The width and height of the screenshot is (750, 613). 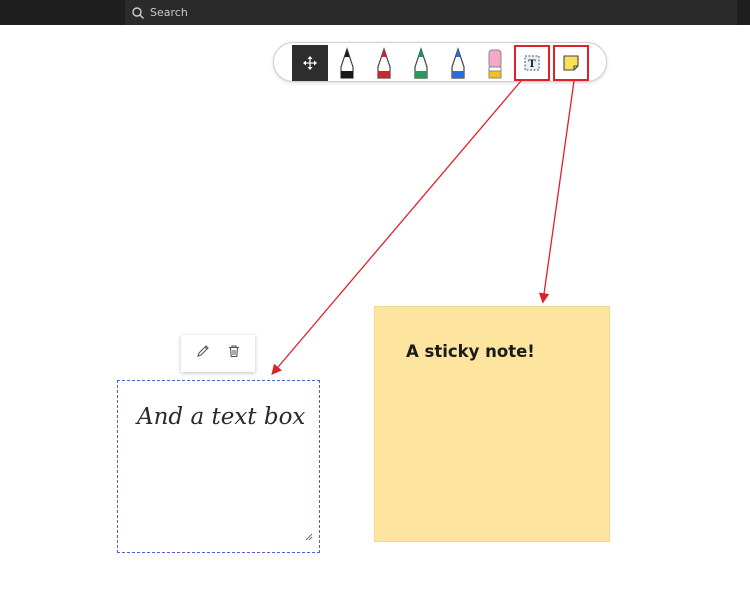 What do you see at coordinates (222, 417) in the screenshot?
I see `text-box-content: And a text box` at bounding box center [222, 417].